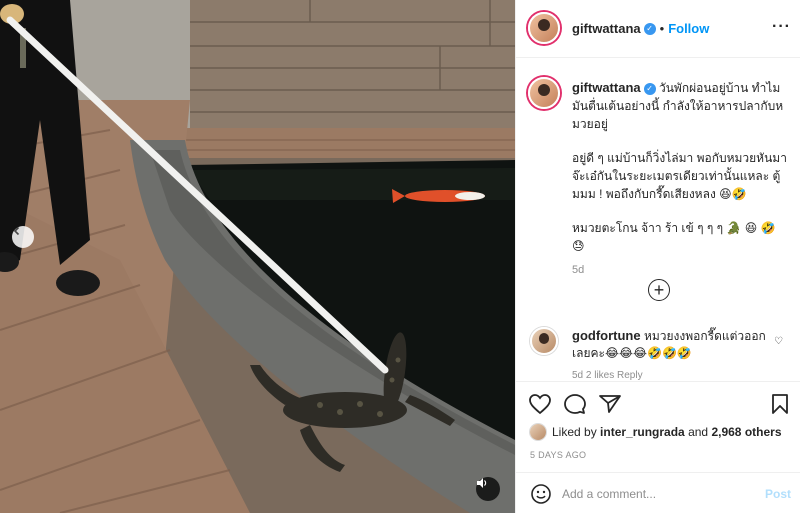  I want to click on chevron-left-icon, so click(16, 231).